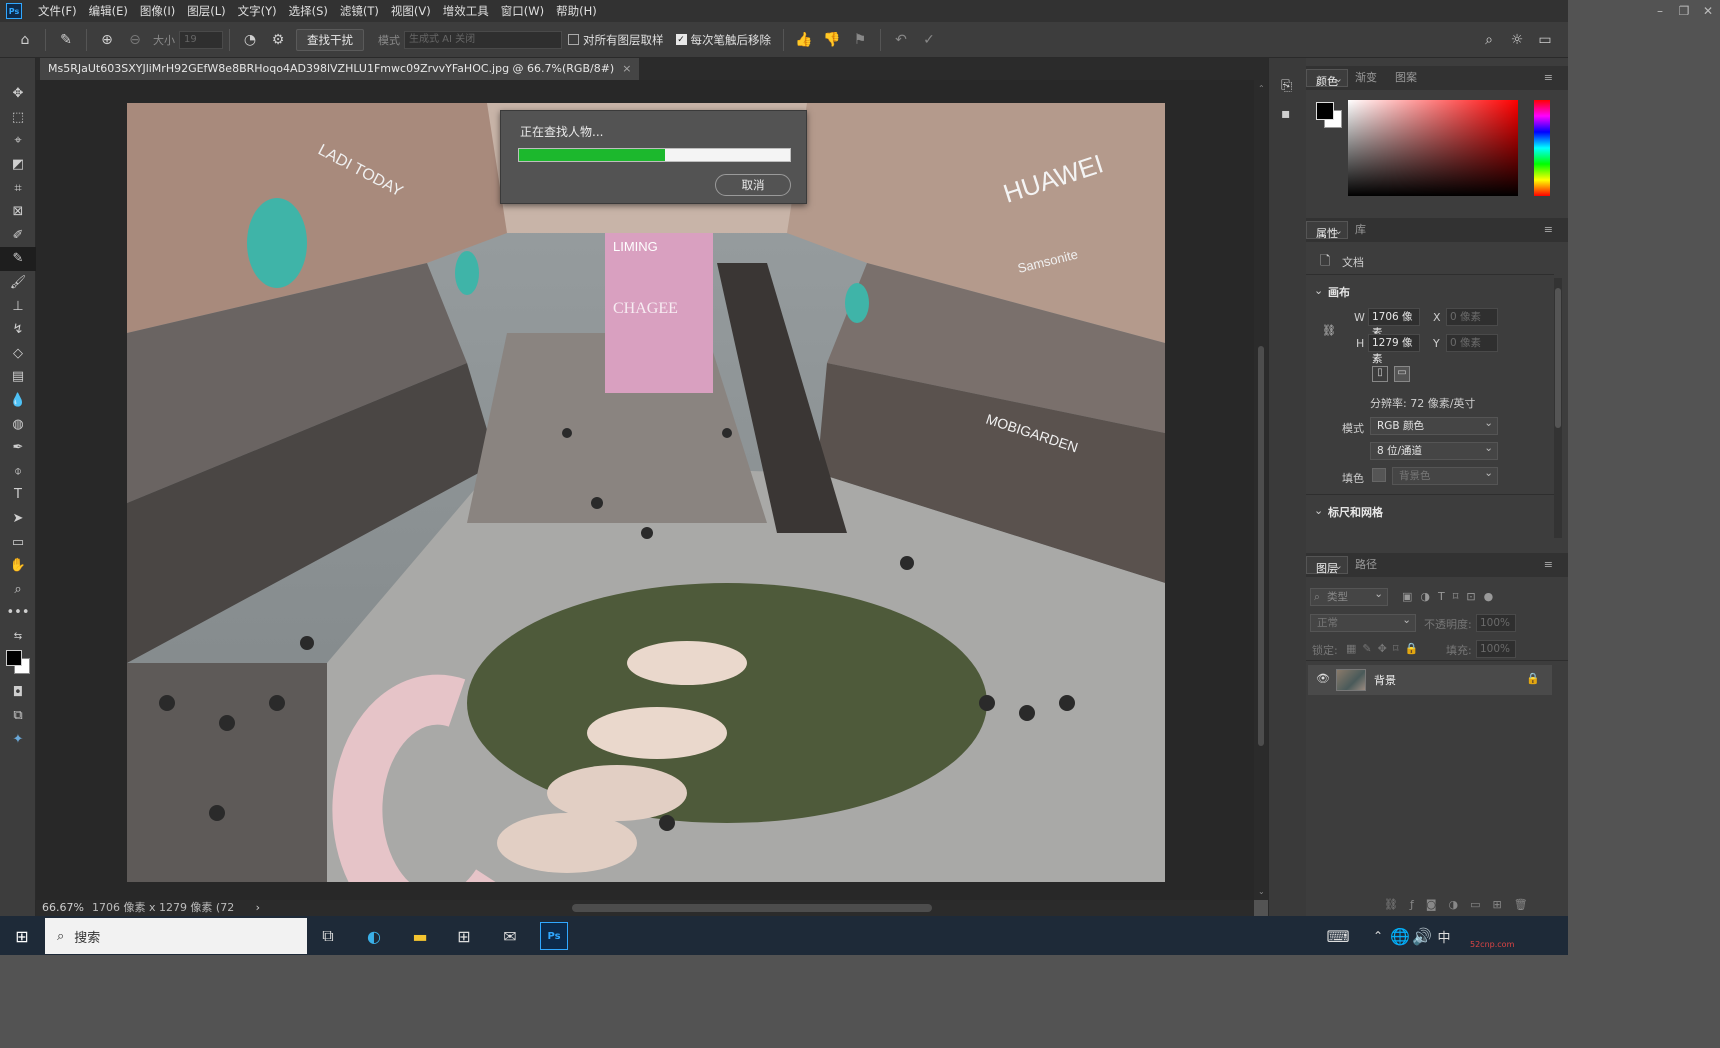 The image size is (1720, 1048). Describe the element at coordinates (1462, 904) in the screenshot. I see `layer-actions-bar: ⛓ƒ◙◑▭⊞🗑` at that location.